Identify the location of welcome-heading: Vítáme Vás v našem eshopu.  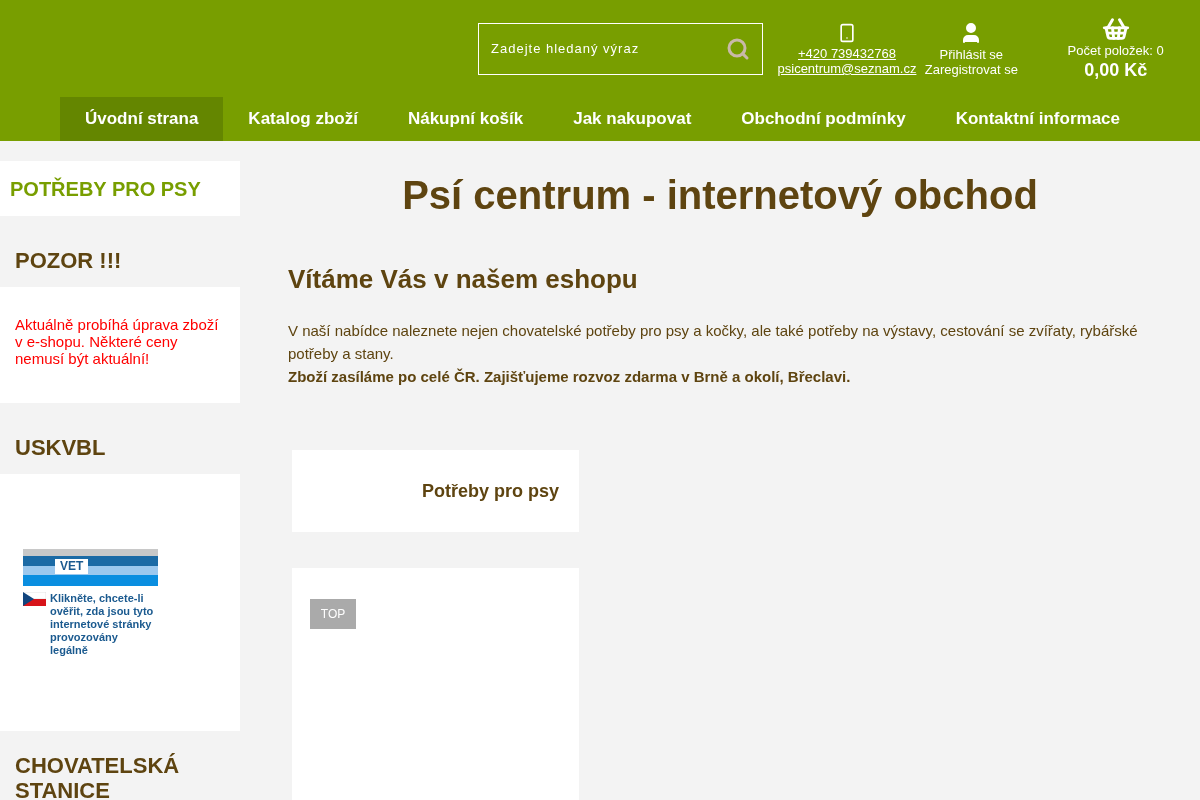
(463, 279).